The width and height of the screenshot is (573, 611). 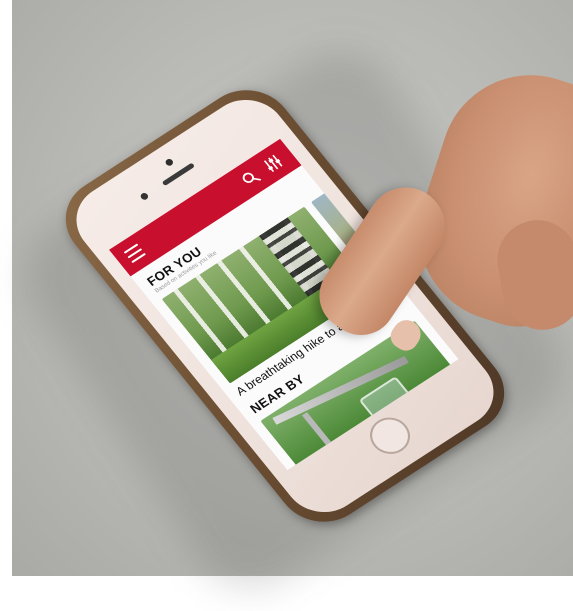 I want to click on menu-icon, so click(x=134, y=253).